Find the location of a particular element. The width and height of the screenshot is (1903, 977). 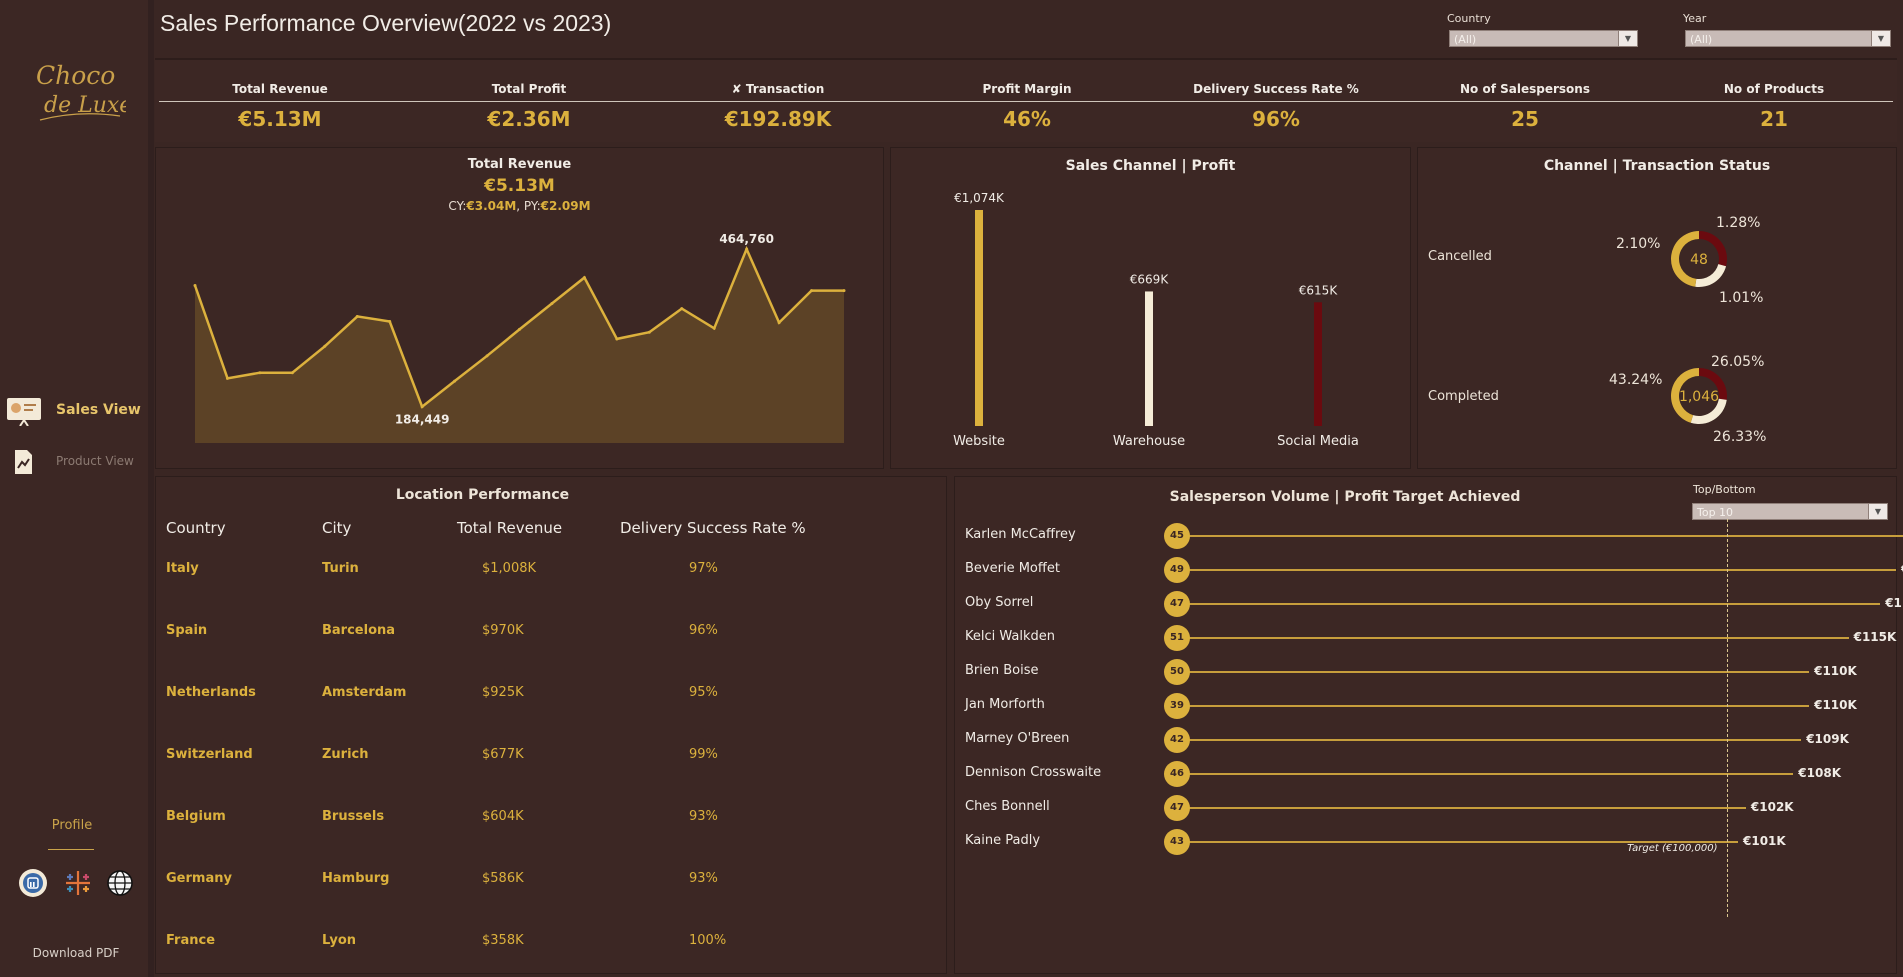

table-cell-country: Netherlands is located at coordinates (211, 692).